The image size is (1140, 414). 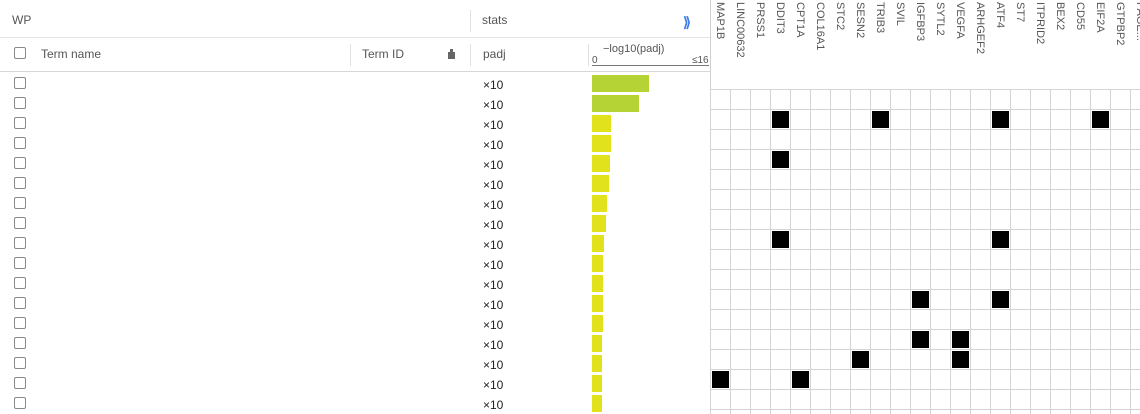 What do you see at coordinates (1020, 12) in the screenshot?
I see `gene-label: ST7` at bounding box center [1020, 12].